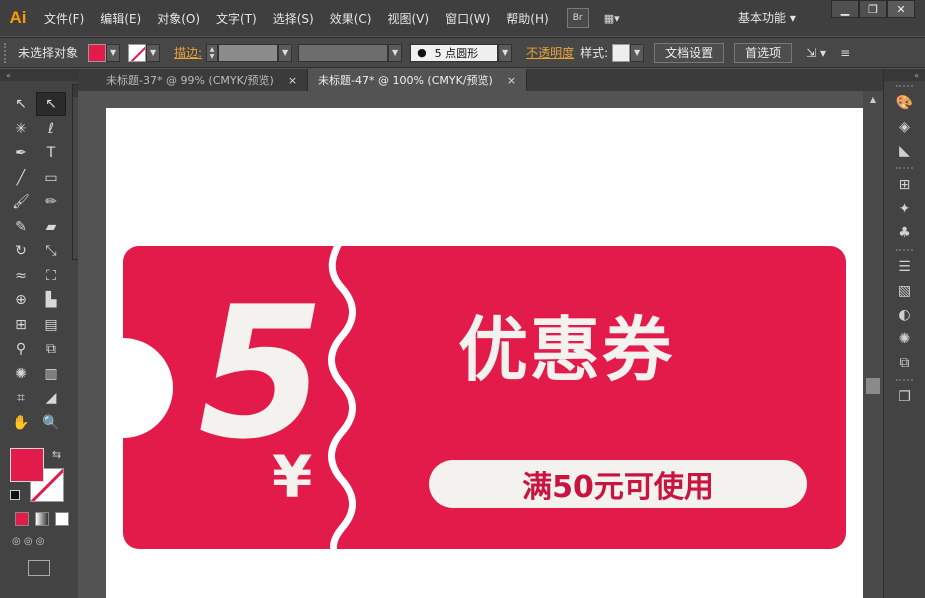 Image resolution: width=925 pixels, height=598 pixels. What do you see at coordinates (904, 127) in the screenshot?
I see `layers-panel-icon: ◈` at bounding box center [904, 127].